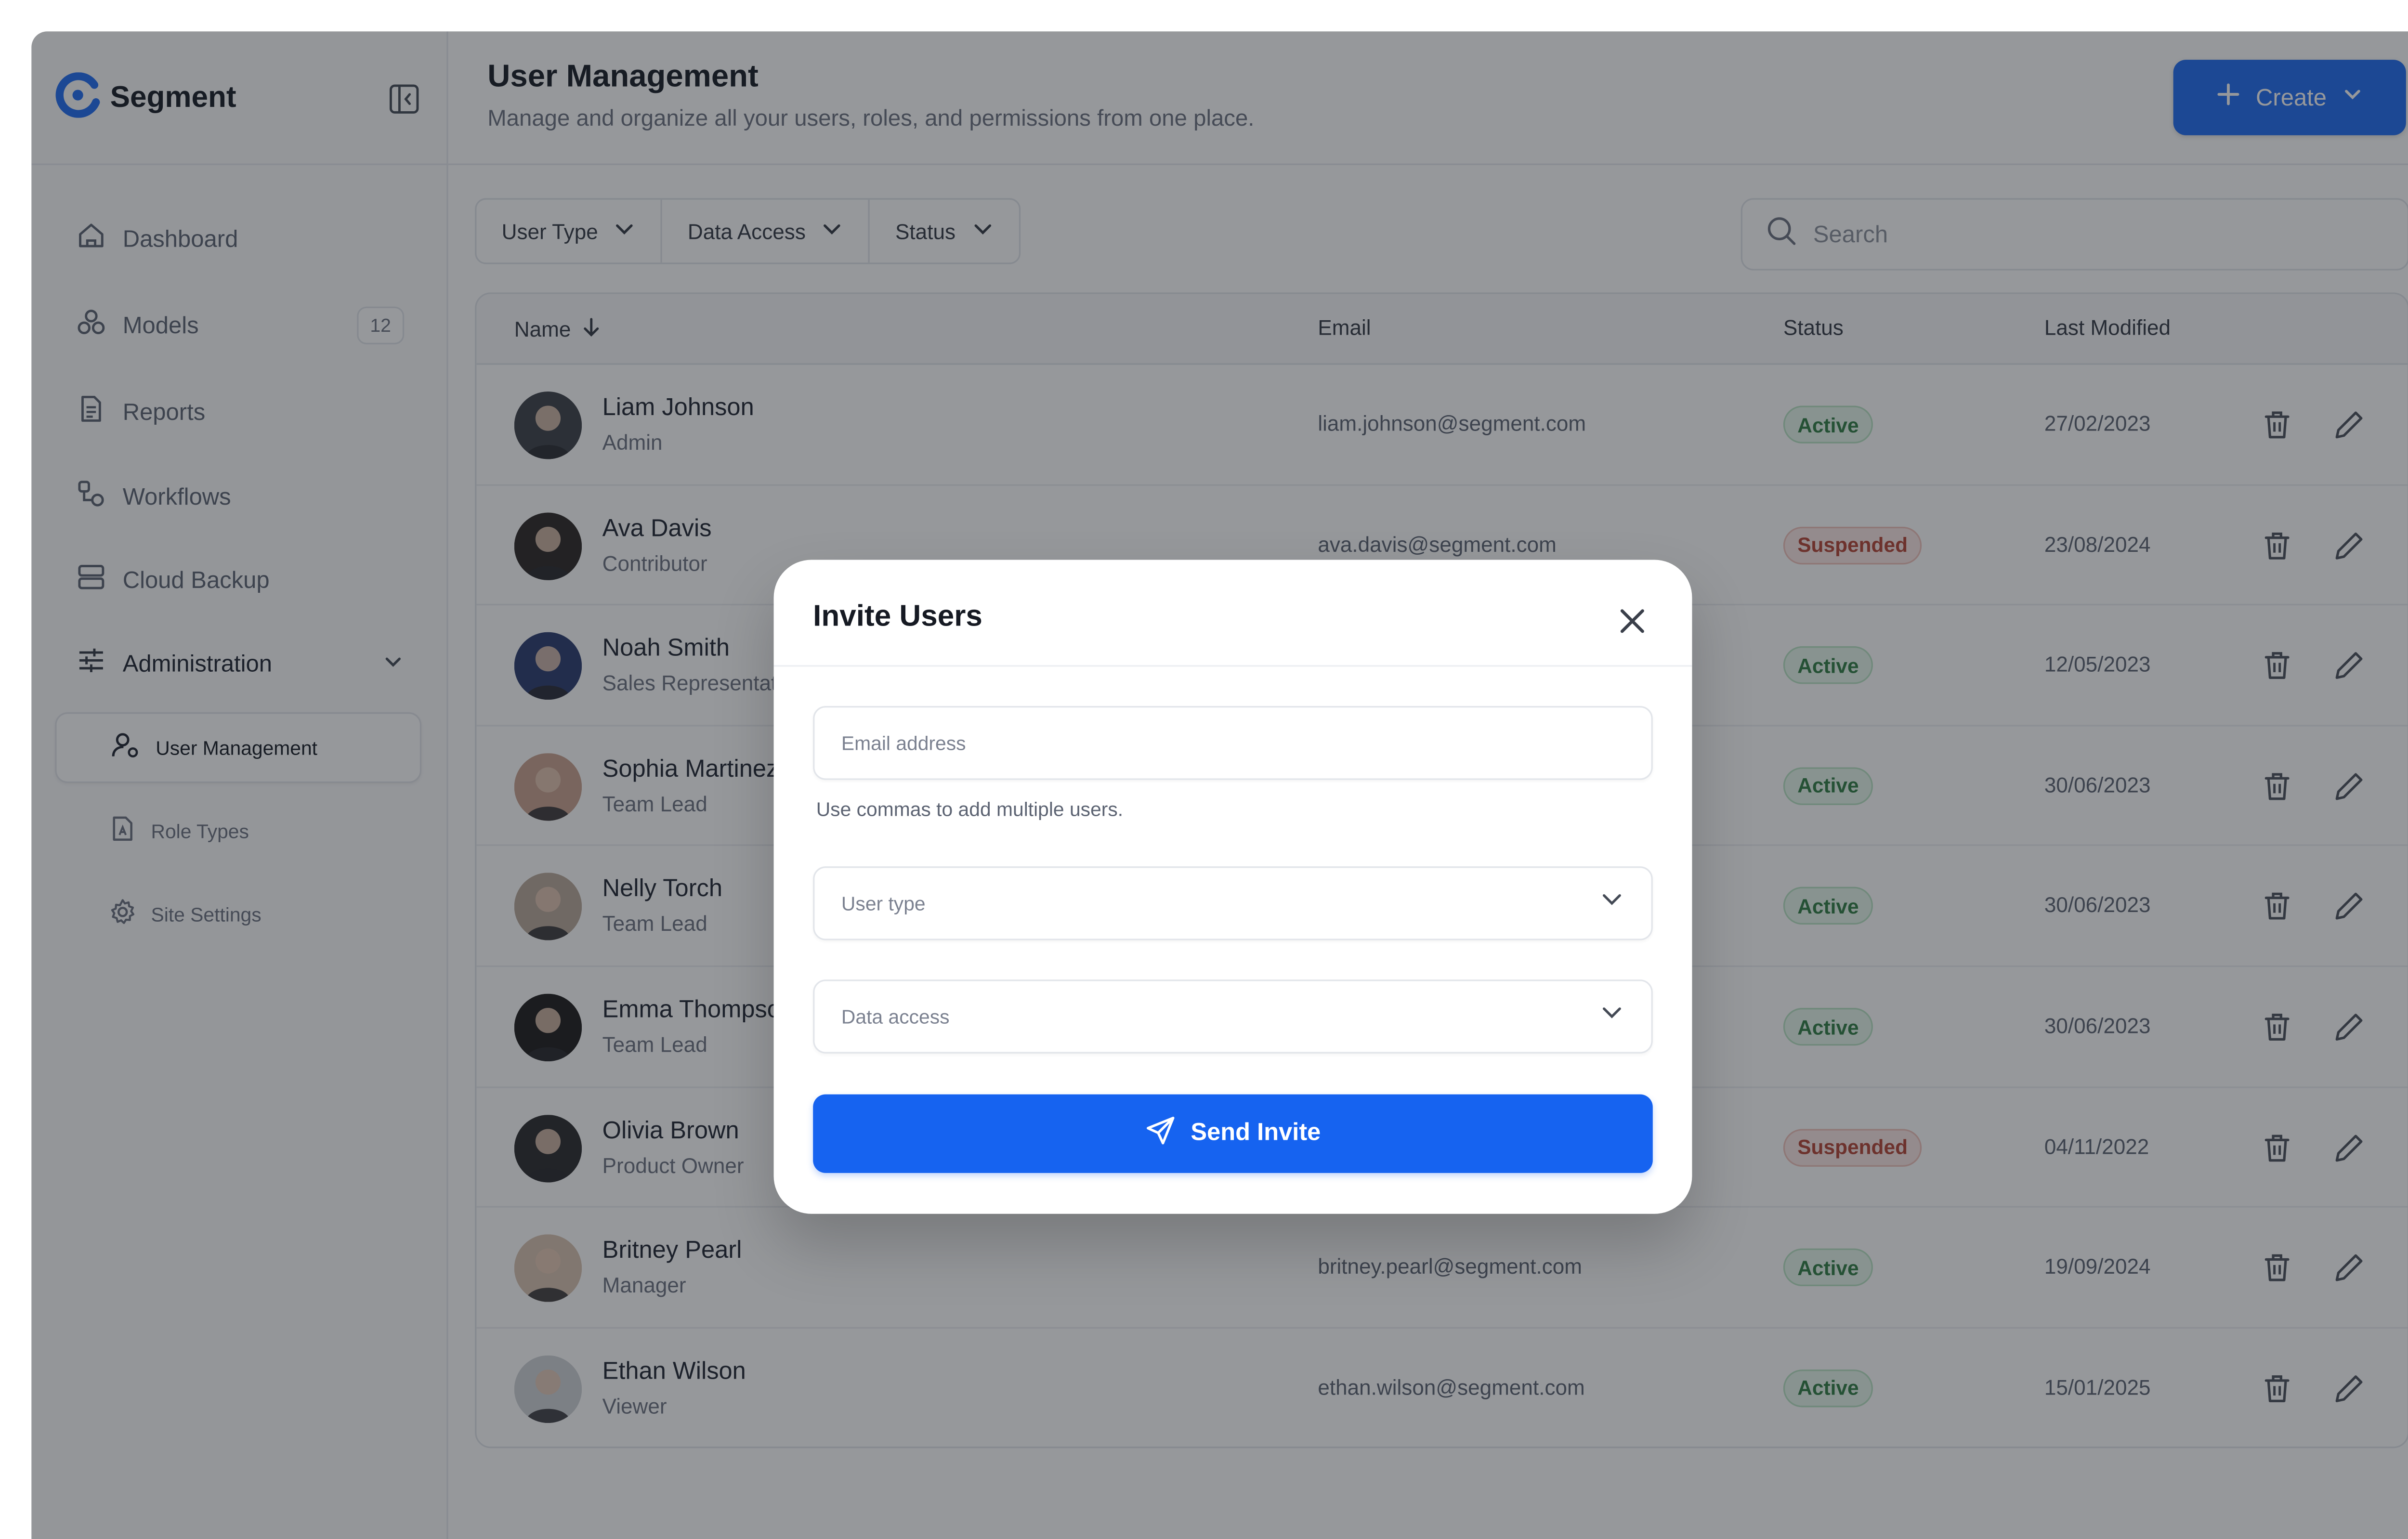 This screenshot has height=1539, width=2408. I want to click on email-field, so click(1233, 743).